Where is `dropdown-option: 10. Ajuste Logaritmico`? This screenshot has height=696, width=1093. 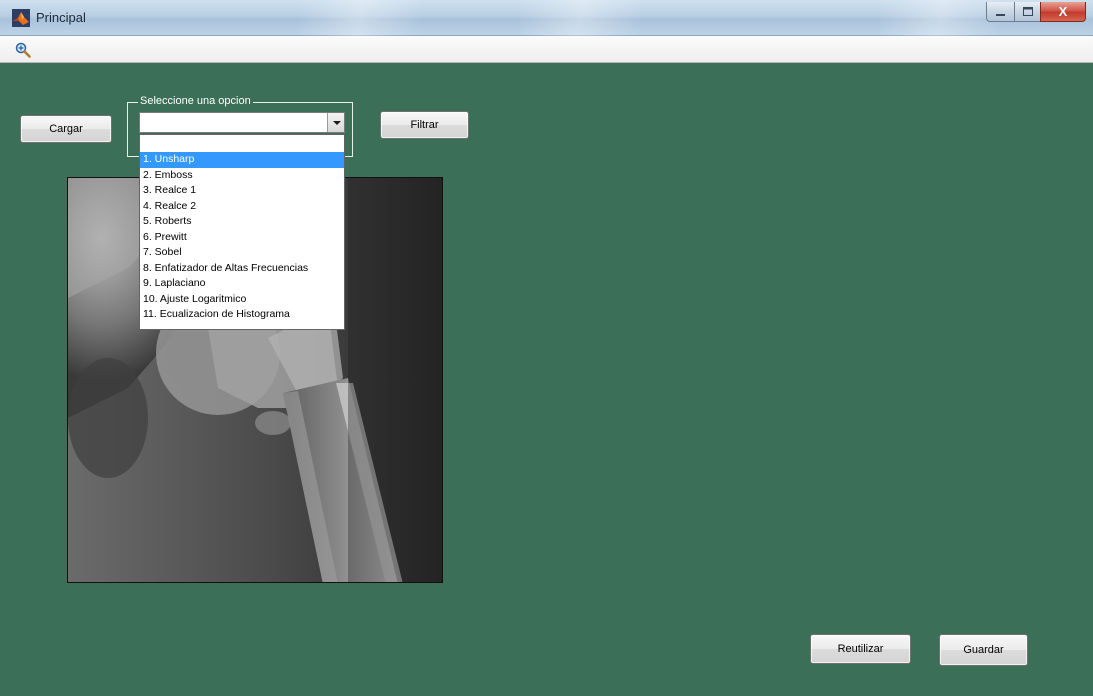
dropdown-option: 10. Ajuste Logaritmico is located at coordinates (242, 300).